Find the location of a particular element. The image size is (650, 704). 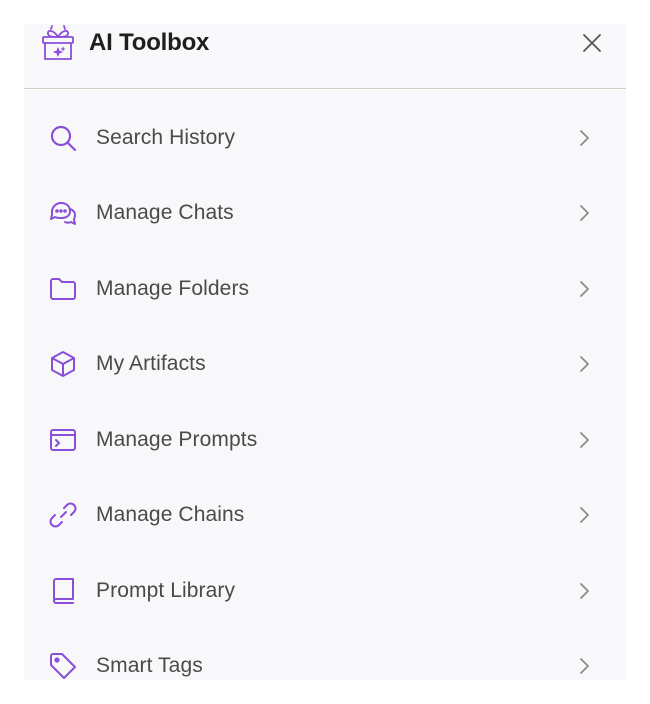

menu-item-my-artifacts: My Artifacts is located at coordinates (325, 362).